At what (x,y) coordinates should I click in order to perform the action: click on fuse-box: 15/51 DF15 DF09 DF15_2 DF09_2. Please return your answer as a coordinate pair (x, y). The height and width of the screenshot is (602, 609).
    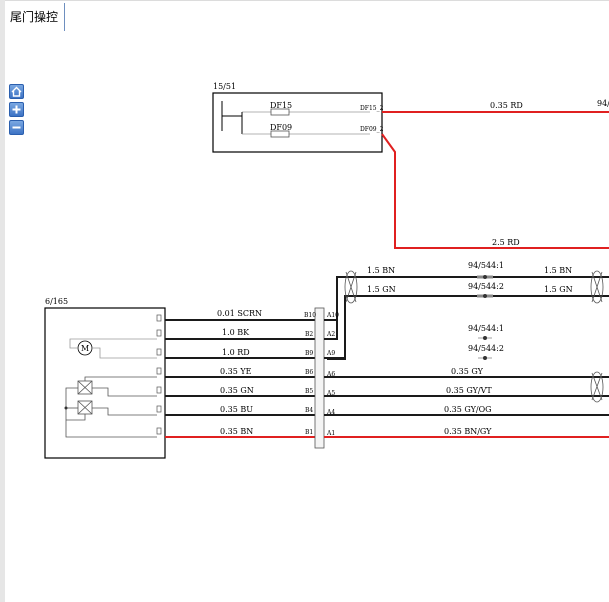
    Looking at the image, I should click on (298, 117).